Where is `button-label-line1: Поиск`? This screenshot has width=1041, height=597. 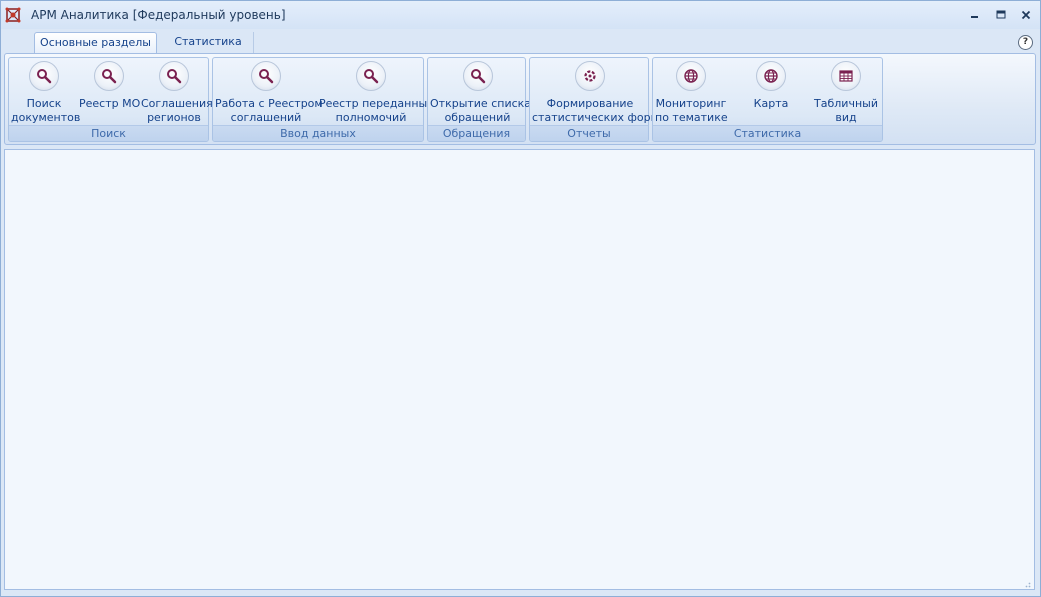 button-label-line1: Поиск is located at coordinates (44, 103).